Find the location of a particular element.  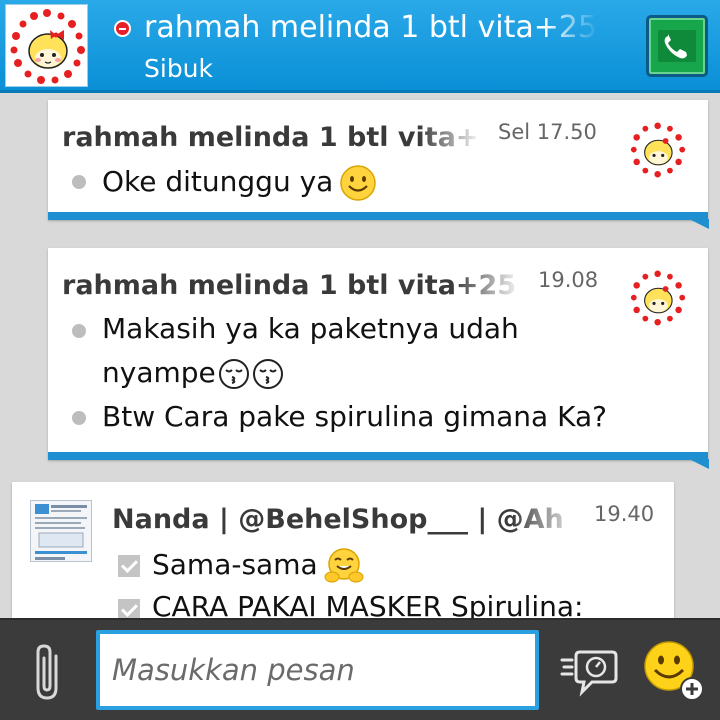

contact-status: Sibuk is located at coordinates (179, 68).